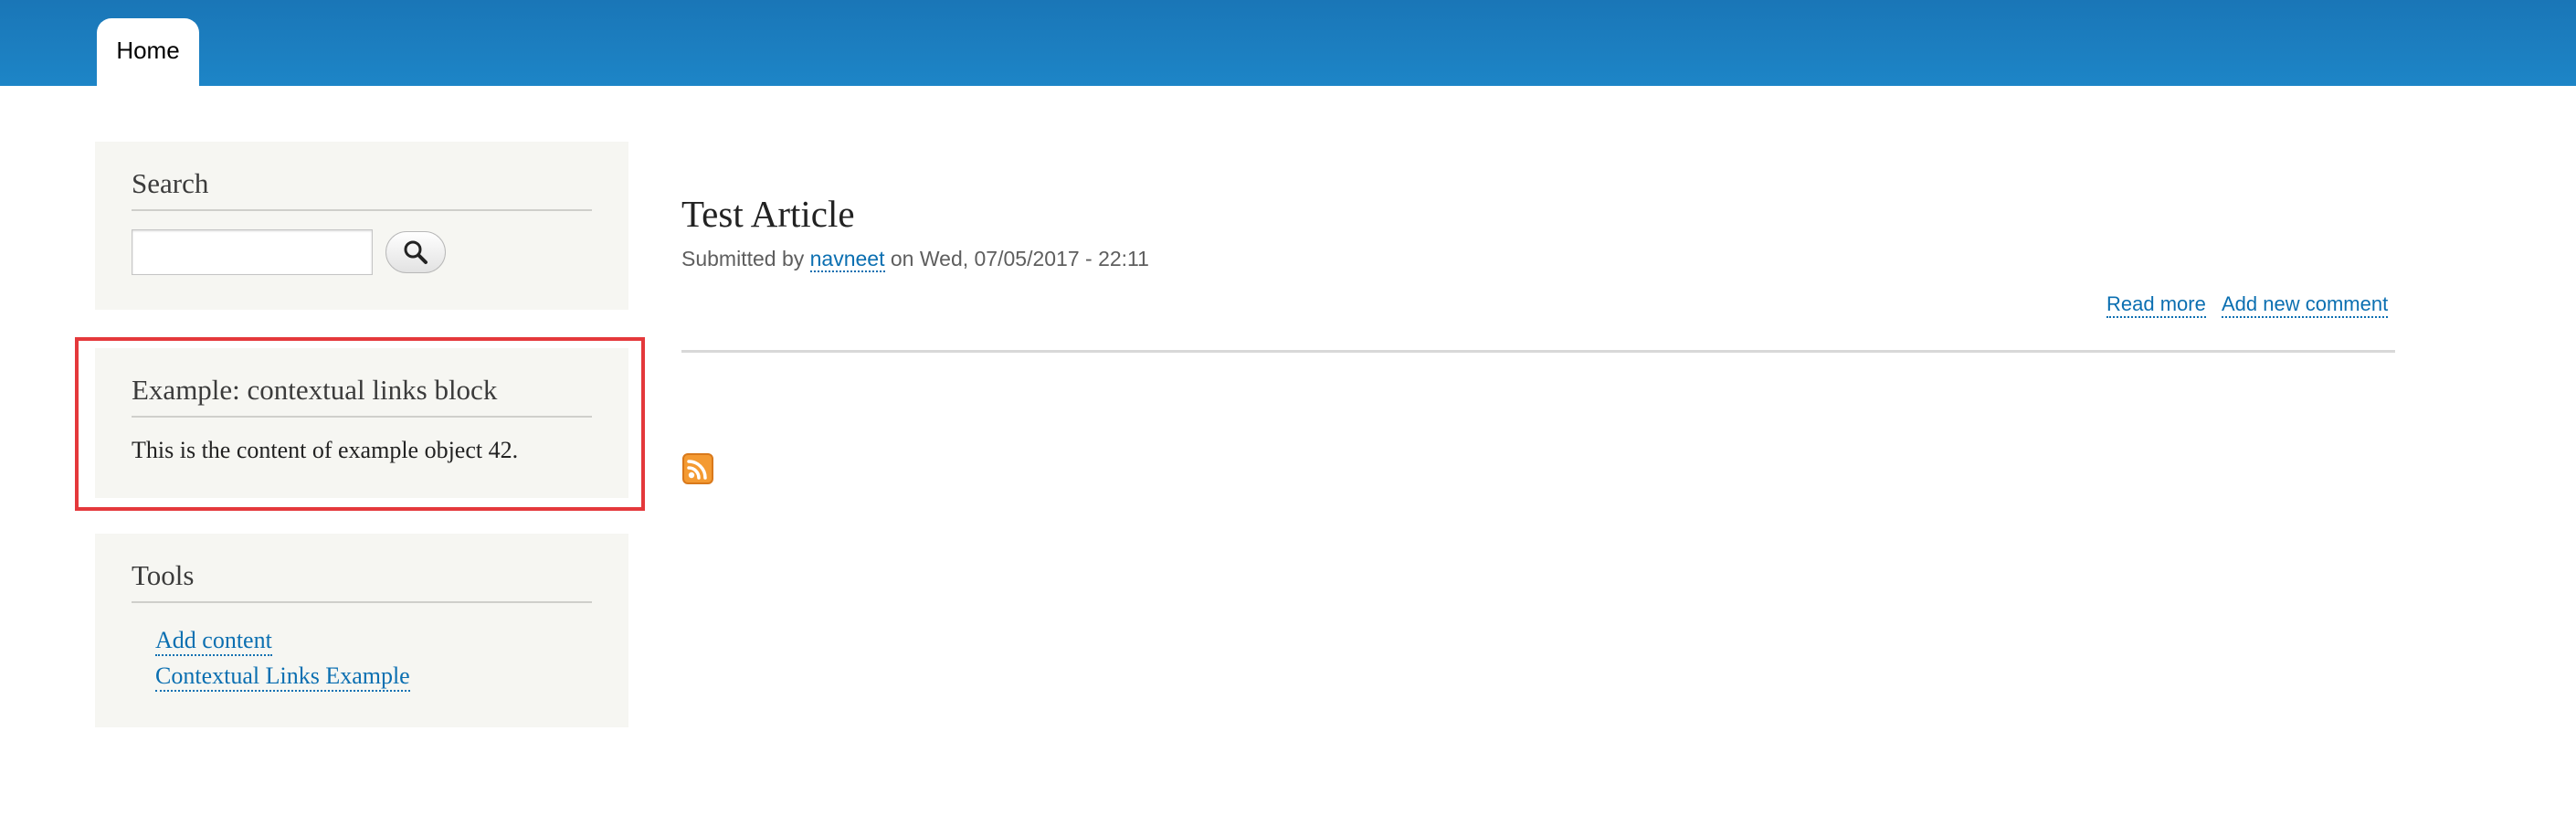  Describe the element at coordinates (361, 226) in the screenshot. I see `search-block: Search` at that location.